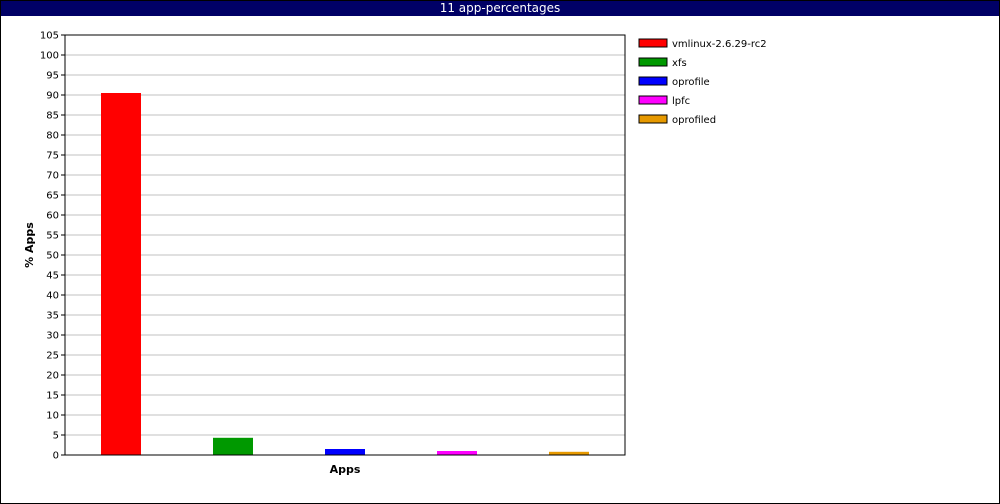 This screenshot has width=1000, height=504. I want to click on x-axis-title: Apps, so click(345, 469).